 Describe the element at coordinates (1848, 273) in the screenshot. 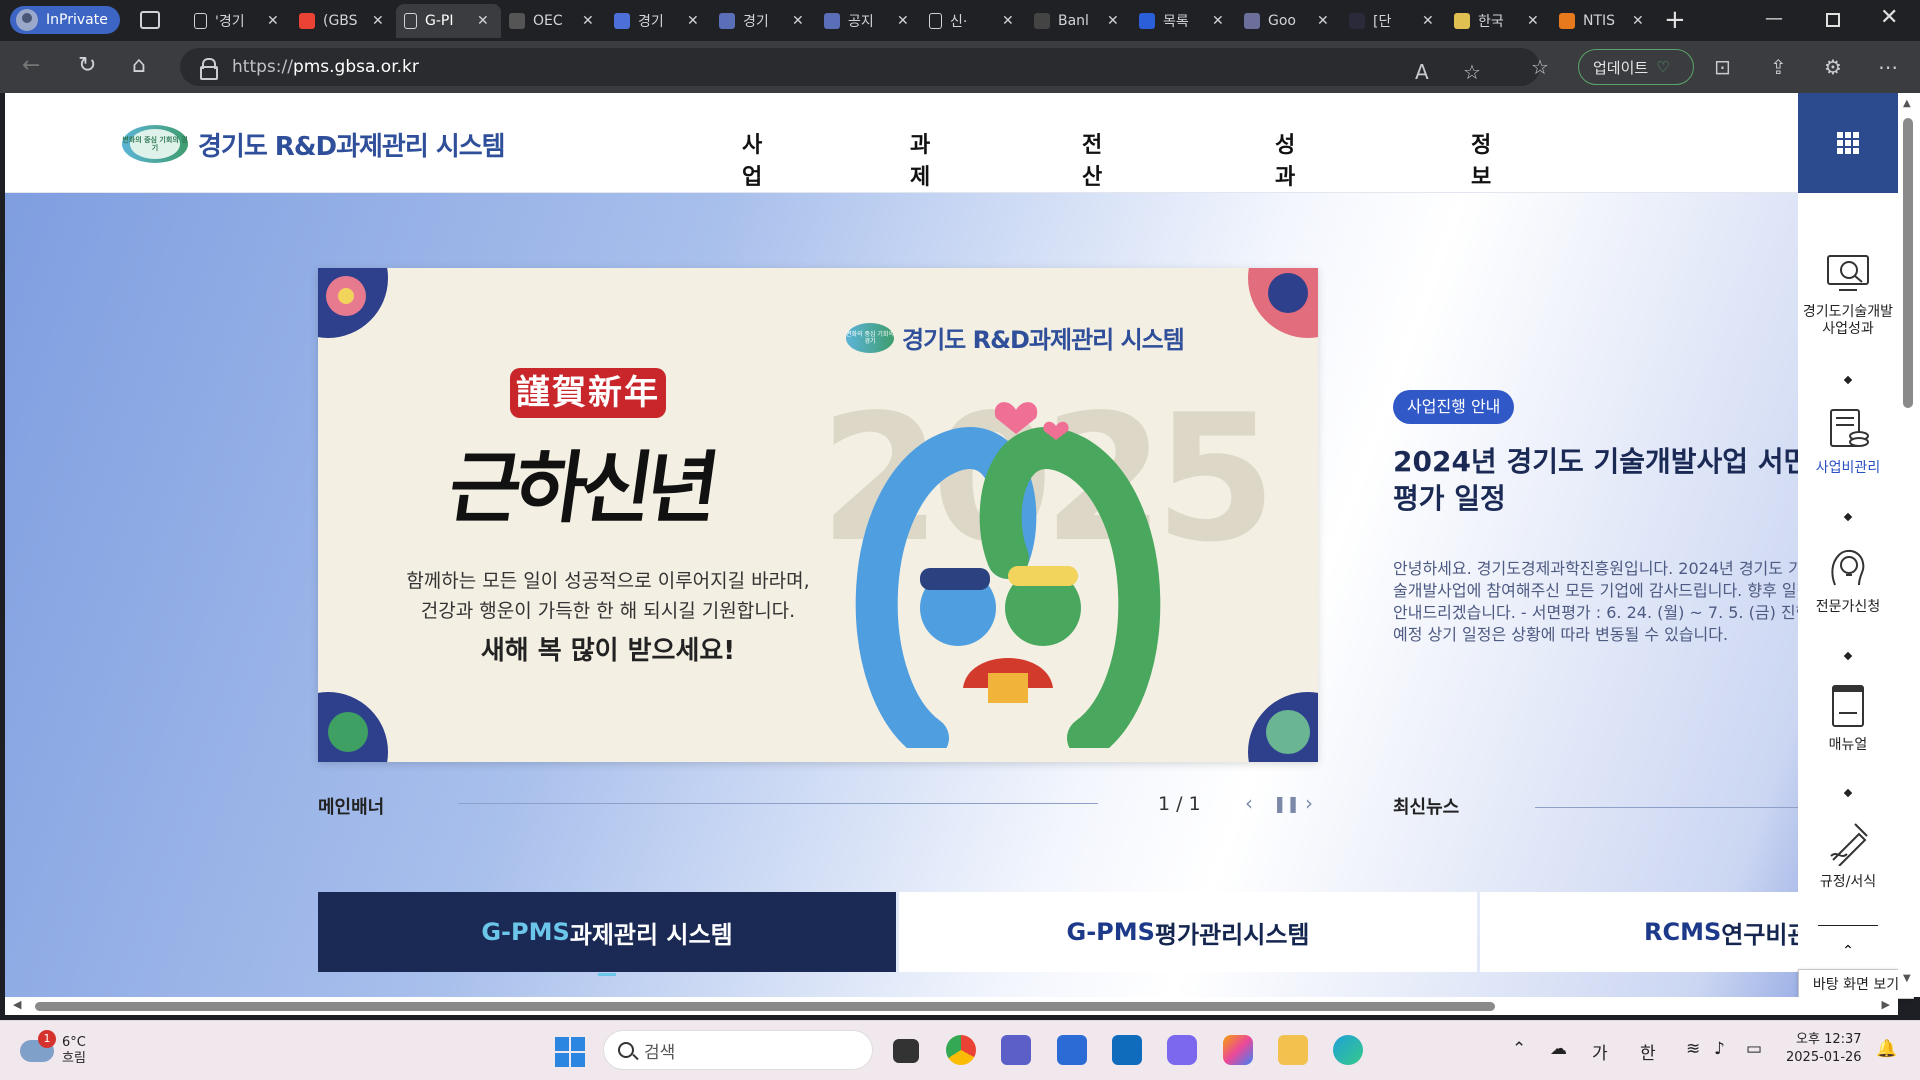

I see `monitor-search-icon` at that location.